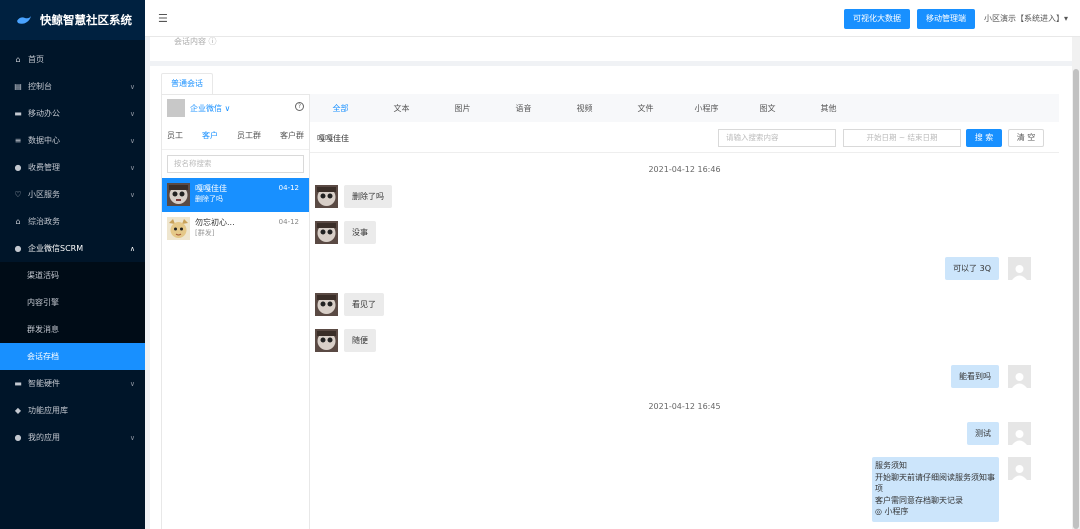 The height and width of the screenshot is (529, 1080). Describe the element at coordinates (767, 108) in the screenshot. I see `type-tab-article: 图文` at that location.